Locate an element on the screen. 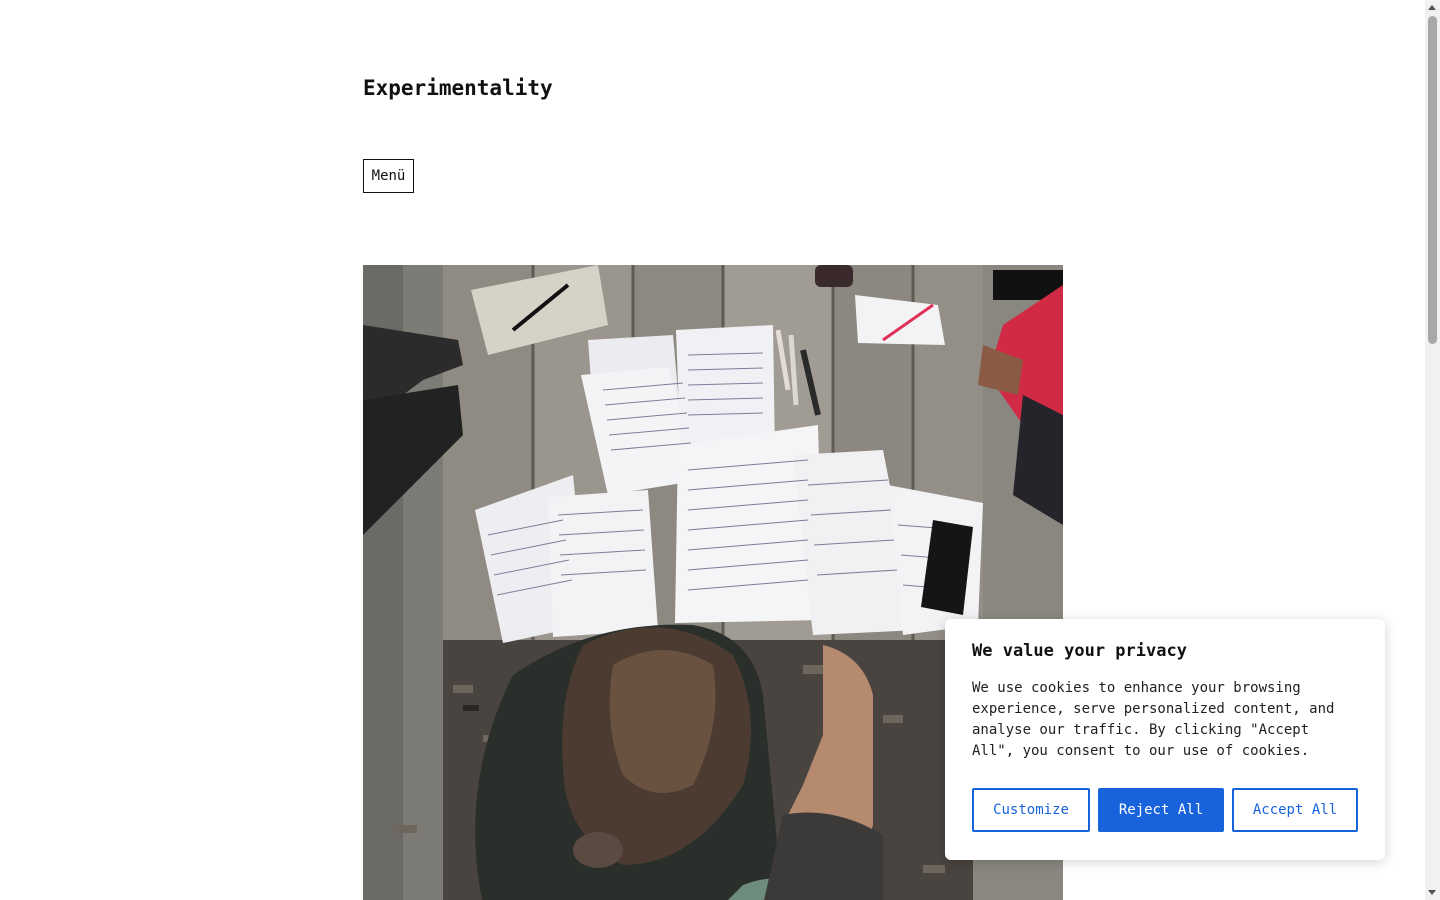  scroll-down-icon is located at coordinates (1432, 892).